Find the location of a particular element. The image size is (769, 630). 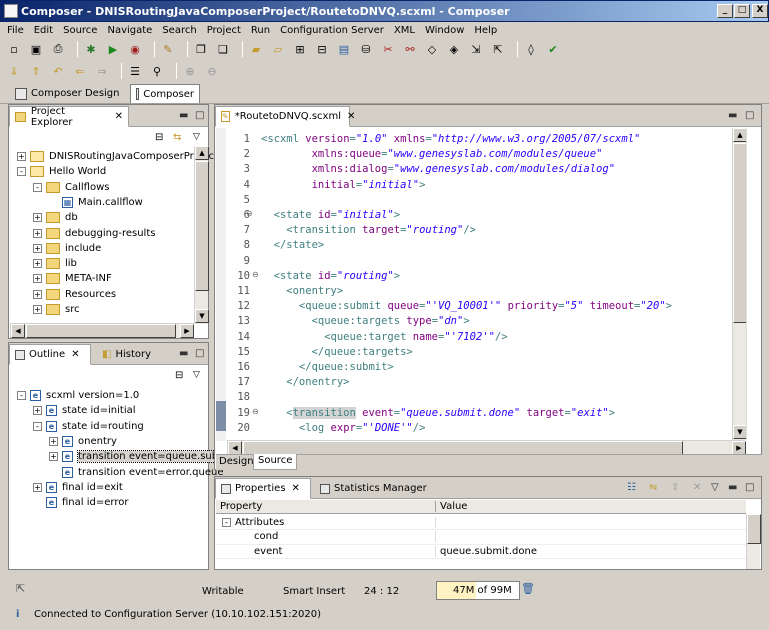

save-icon: ▣ is located at coordinates (36, 49).